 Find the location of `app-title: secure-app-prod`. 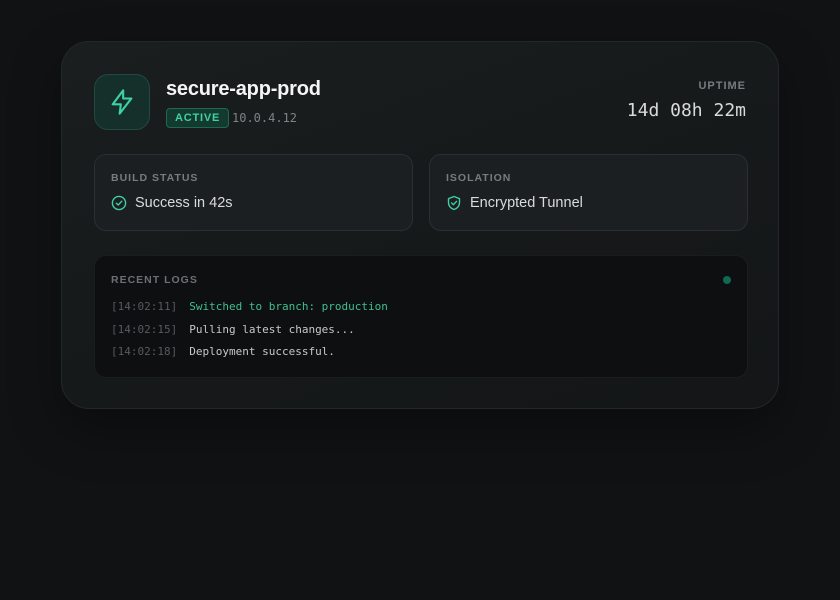

app-title: secure-app-prod is located at coordinates (243, 89).